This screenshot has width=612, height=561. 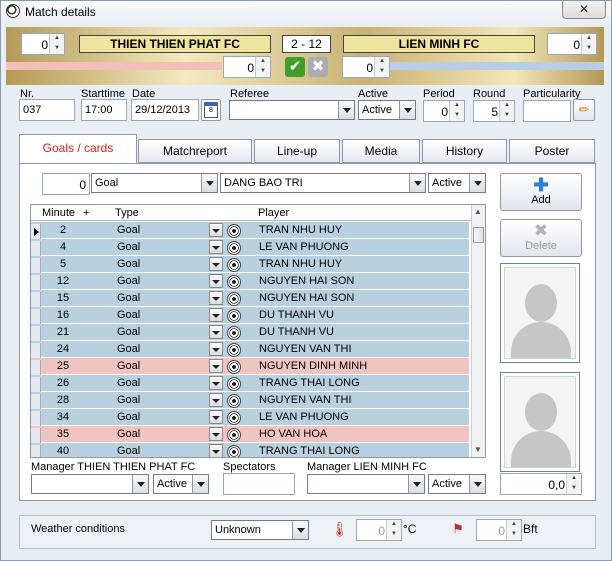 What do you see at coordinates (250, 450) in the screenshot?
I see `table-row: 40 Goal TRANG THAI LONG` at bounding box center [250, 450].